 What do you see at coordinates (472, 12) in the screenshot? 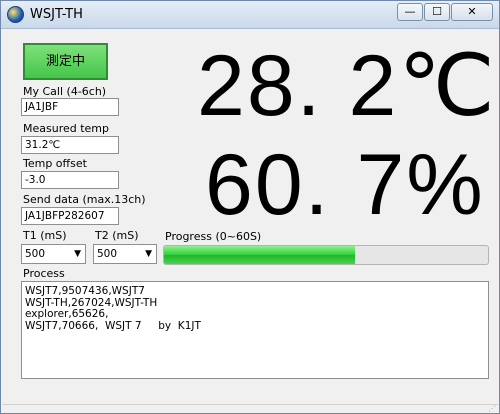
I see `close-button: ✕` at bounding box center [472, 12].